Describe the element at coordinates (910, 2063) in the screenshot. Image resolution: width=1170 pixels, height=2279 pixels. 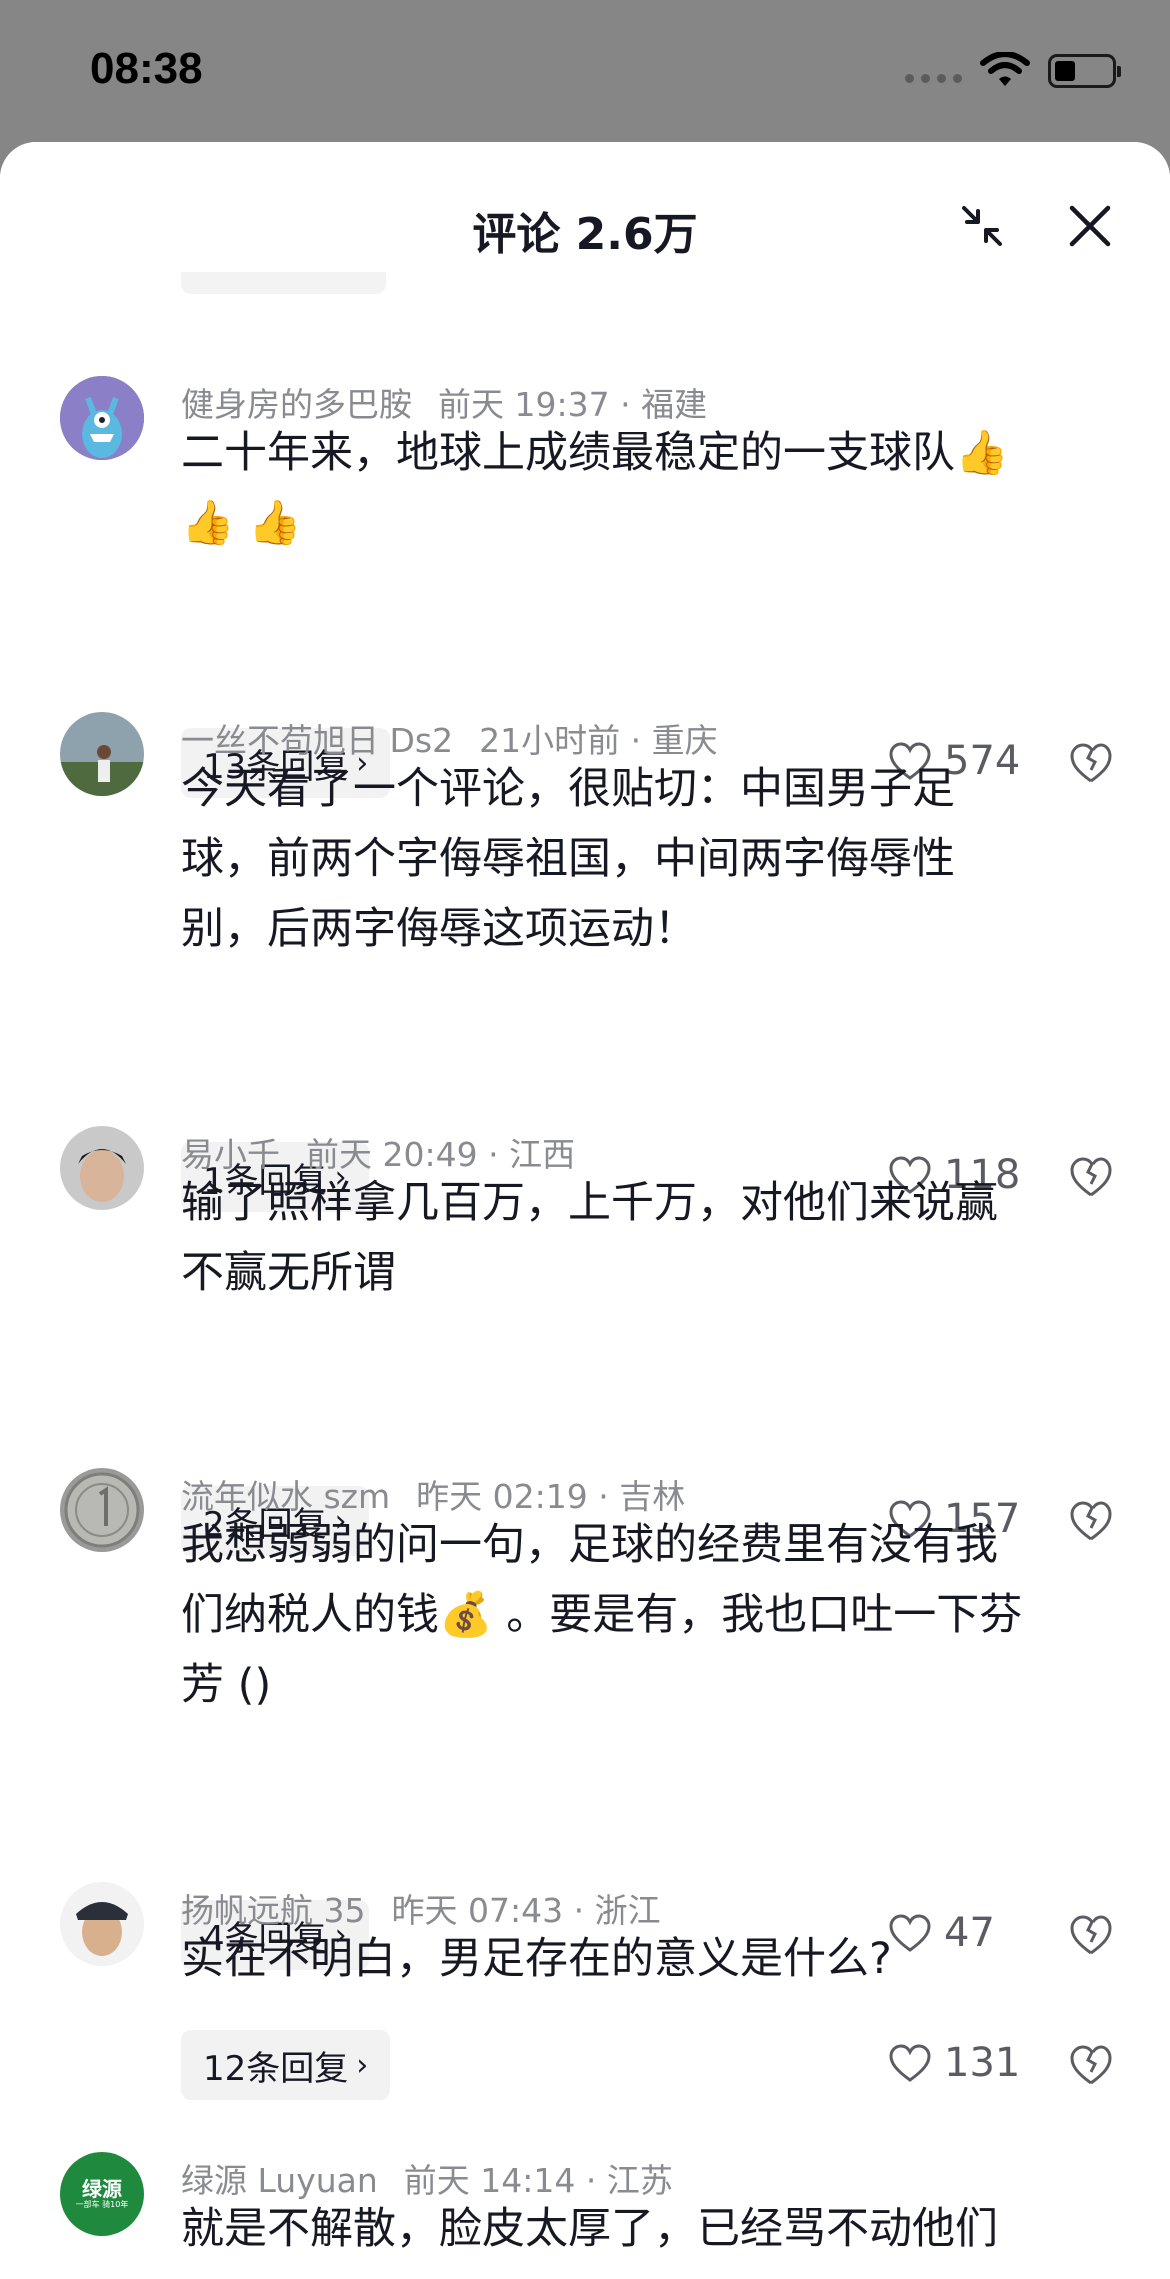
I see `heart-icon` at that location.